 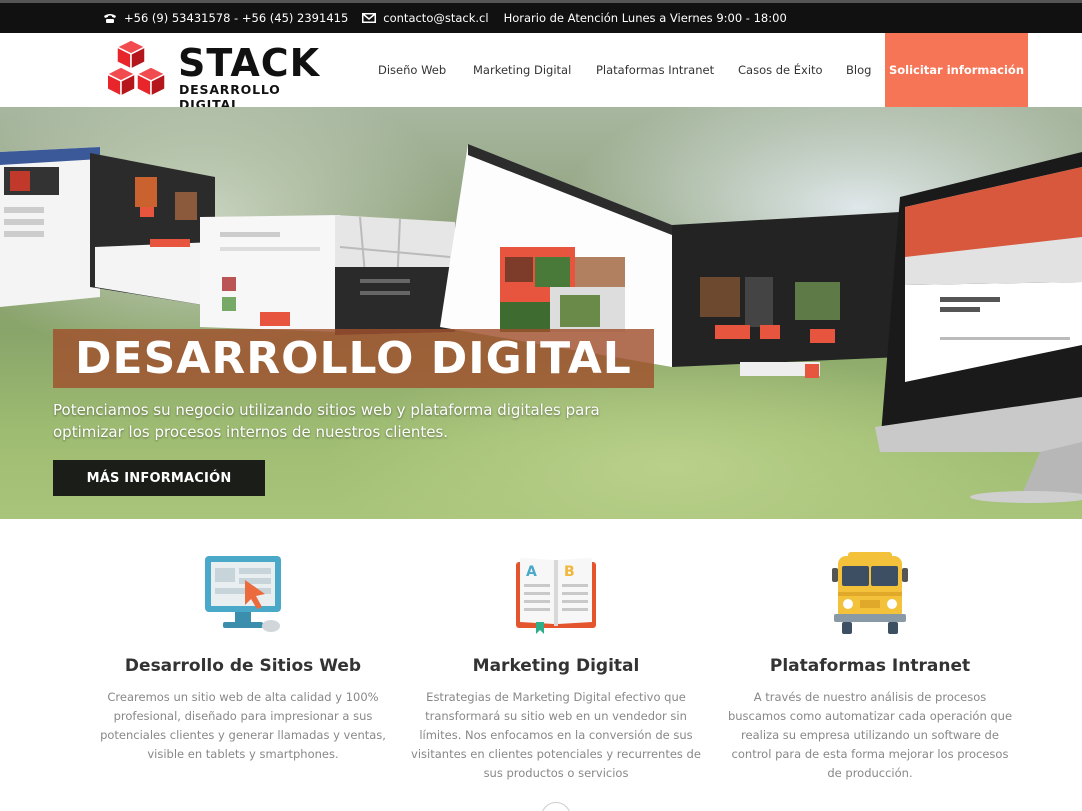 What do you see at coordinates (956, 70) in the screenshot?
I see `request-info-button: Solicitar información` at bounding box center [956, 70].